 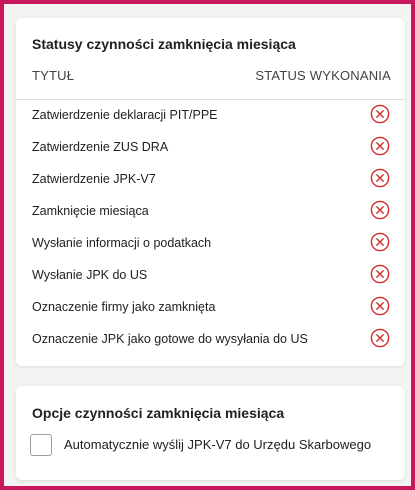 What do you see at coordinates (41, 445) in the screenshot?
I see `auto-send-checkbox` at bounding box center [41, 445].